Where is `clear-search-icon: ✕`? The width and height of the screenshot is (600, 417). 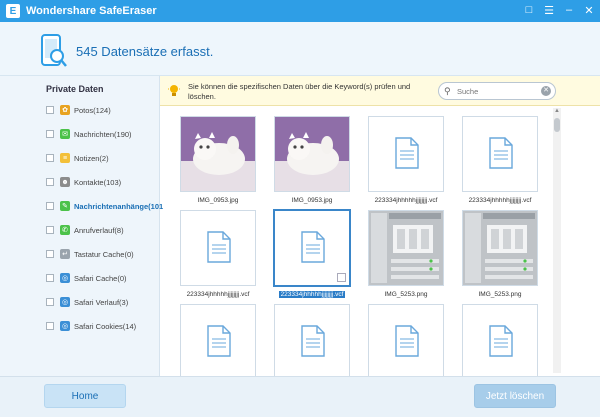
clear-search-icon: ✕ is located at coordinates (546, 91).